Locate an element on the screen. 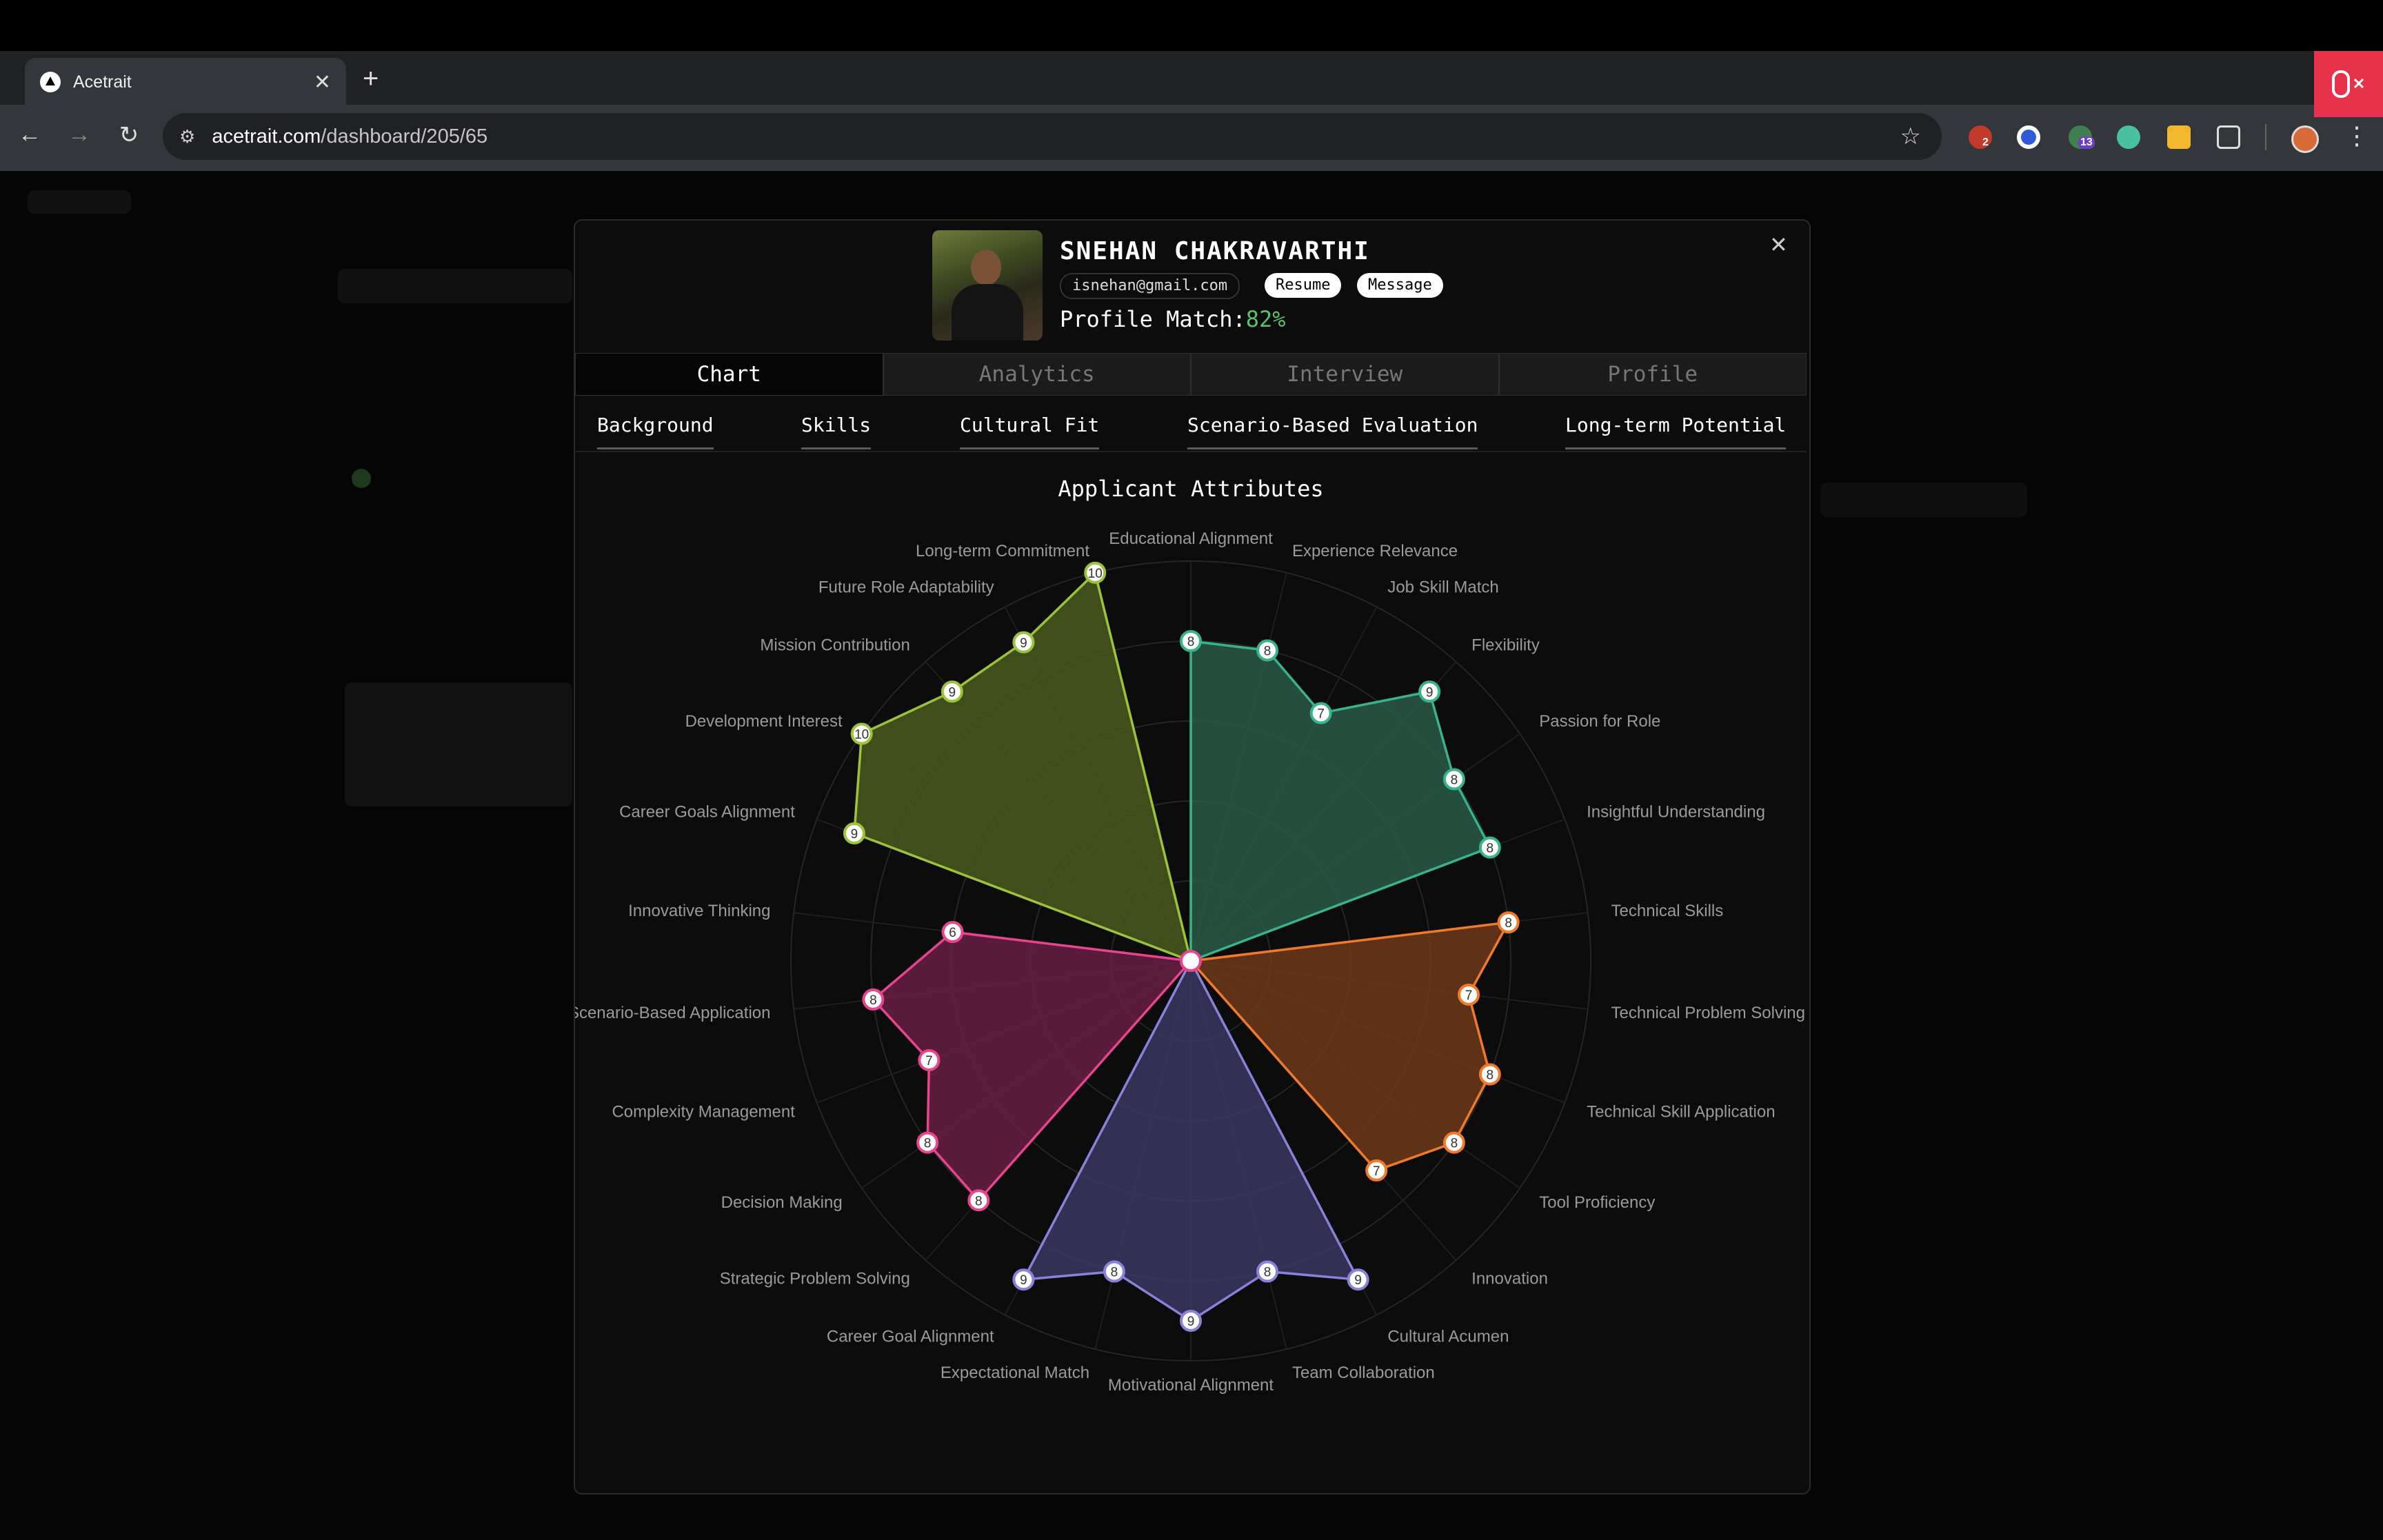  radar-area-background is located at coordinates (1340, 801).